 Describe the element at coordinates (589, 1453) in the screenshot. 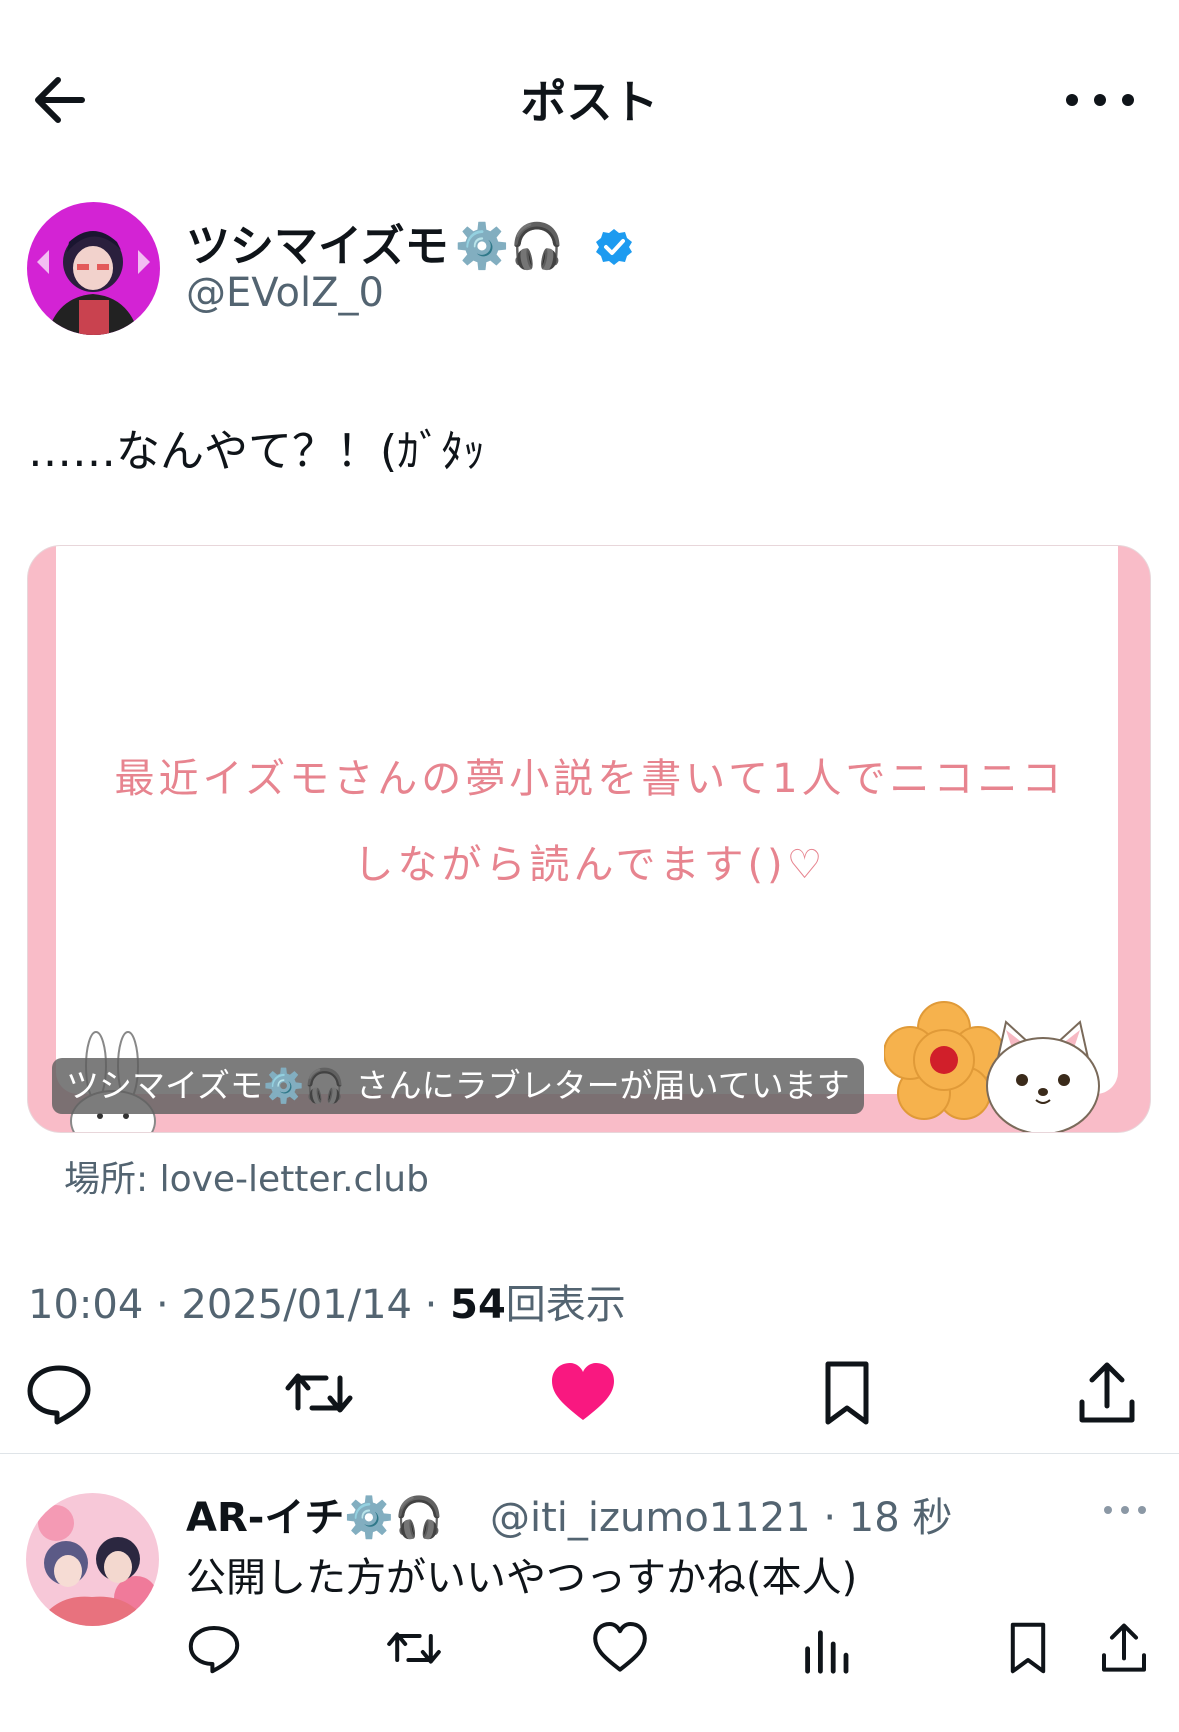

I see `divider` at that location.